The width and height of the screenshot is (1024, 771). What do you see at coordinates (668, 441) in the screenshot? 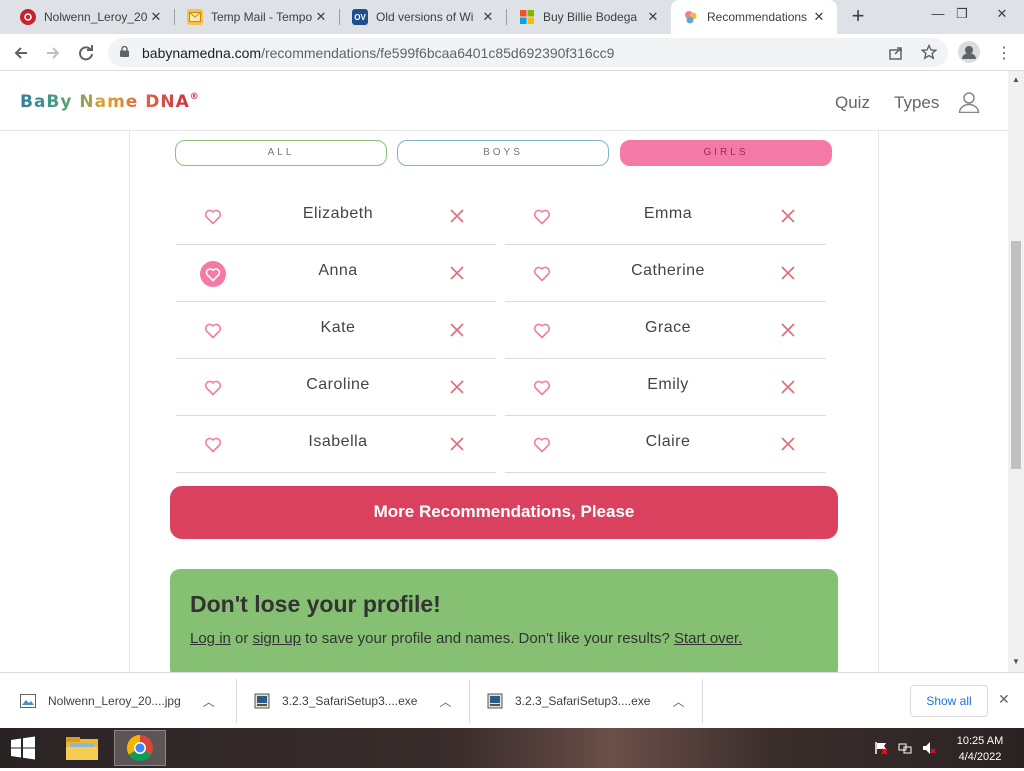
I see `baby-name: Claire` at bounding box center [668, 441].